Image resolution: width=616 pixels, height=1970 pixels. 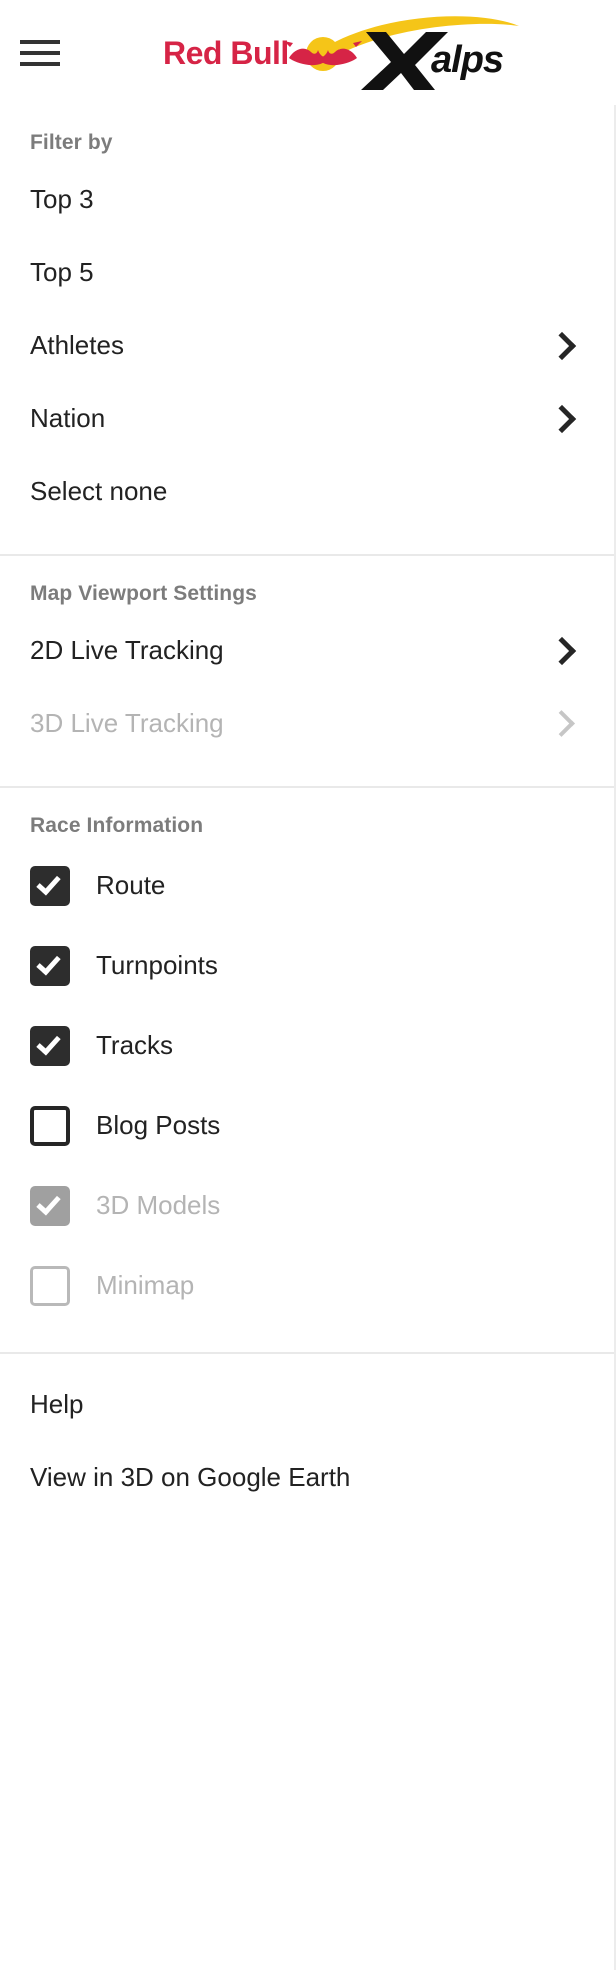 I want to click on redbull-xalps-logo-graphic: Red Bull alps, so click(x=341, y=52).